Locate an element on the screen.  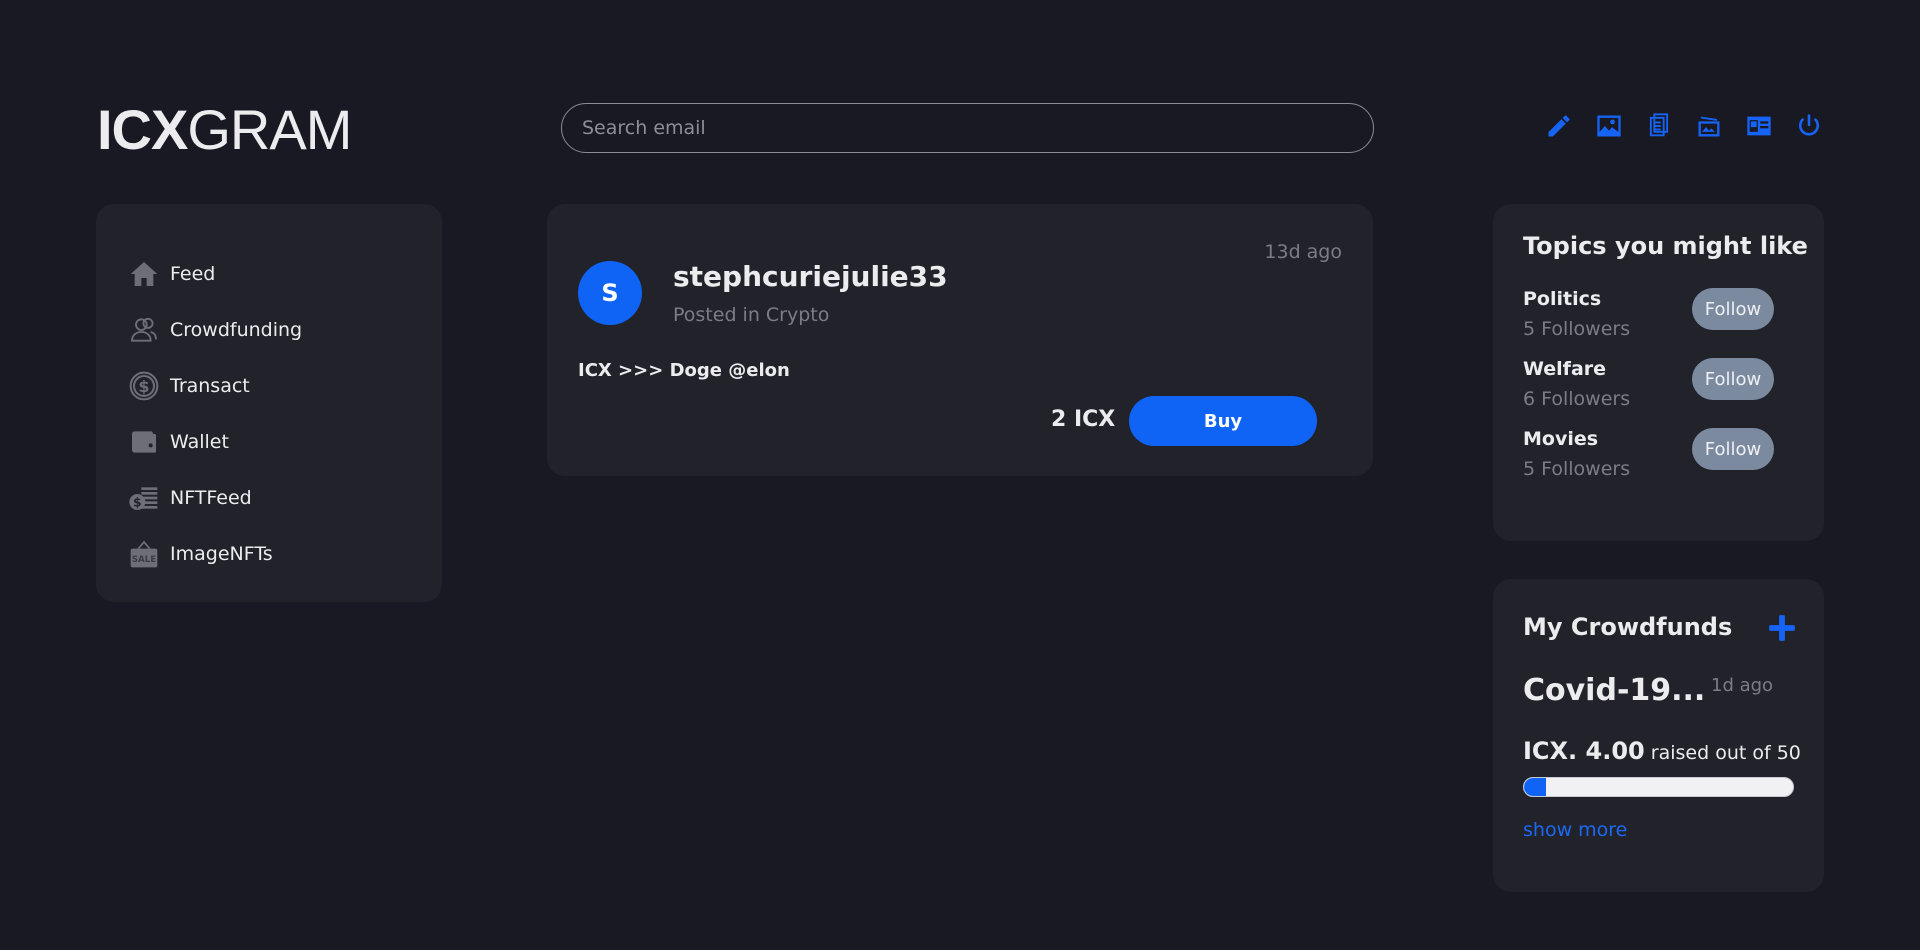
post-category: Posted in Crypto is located at coordinates (751, 315).